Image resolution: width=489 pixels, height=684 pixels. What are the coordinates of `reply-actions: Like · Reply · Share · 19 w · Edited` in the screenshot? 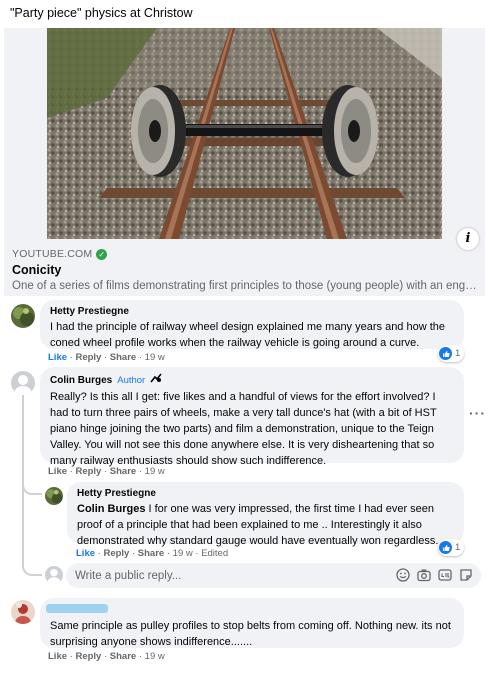 It's located at (152, 553).